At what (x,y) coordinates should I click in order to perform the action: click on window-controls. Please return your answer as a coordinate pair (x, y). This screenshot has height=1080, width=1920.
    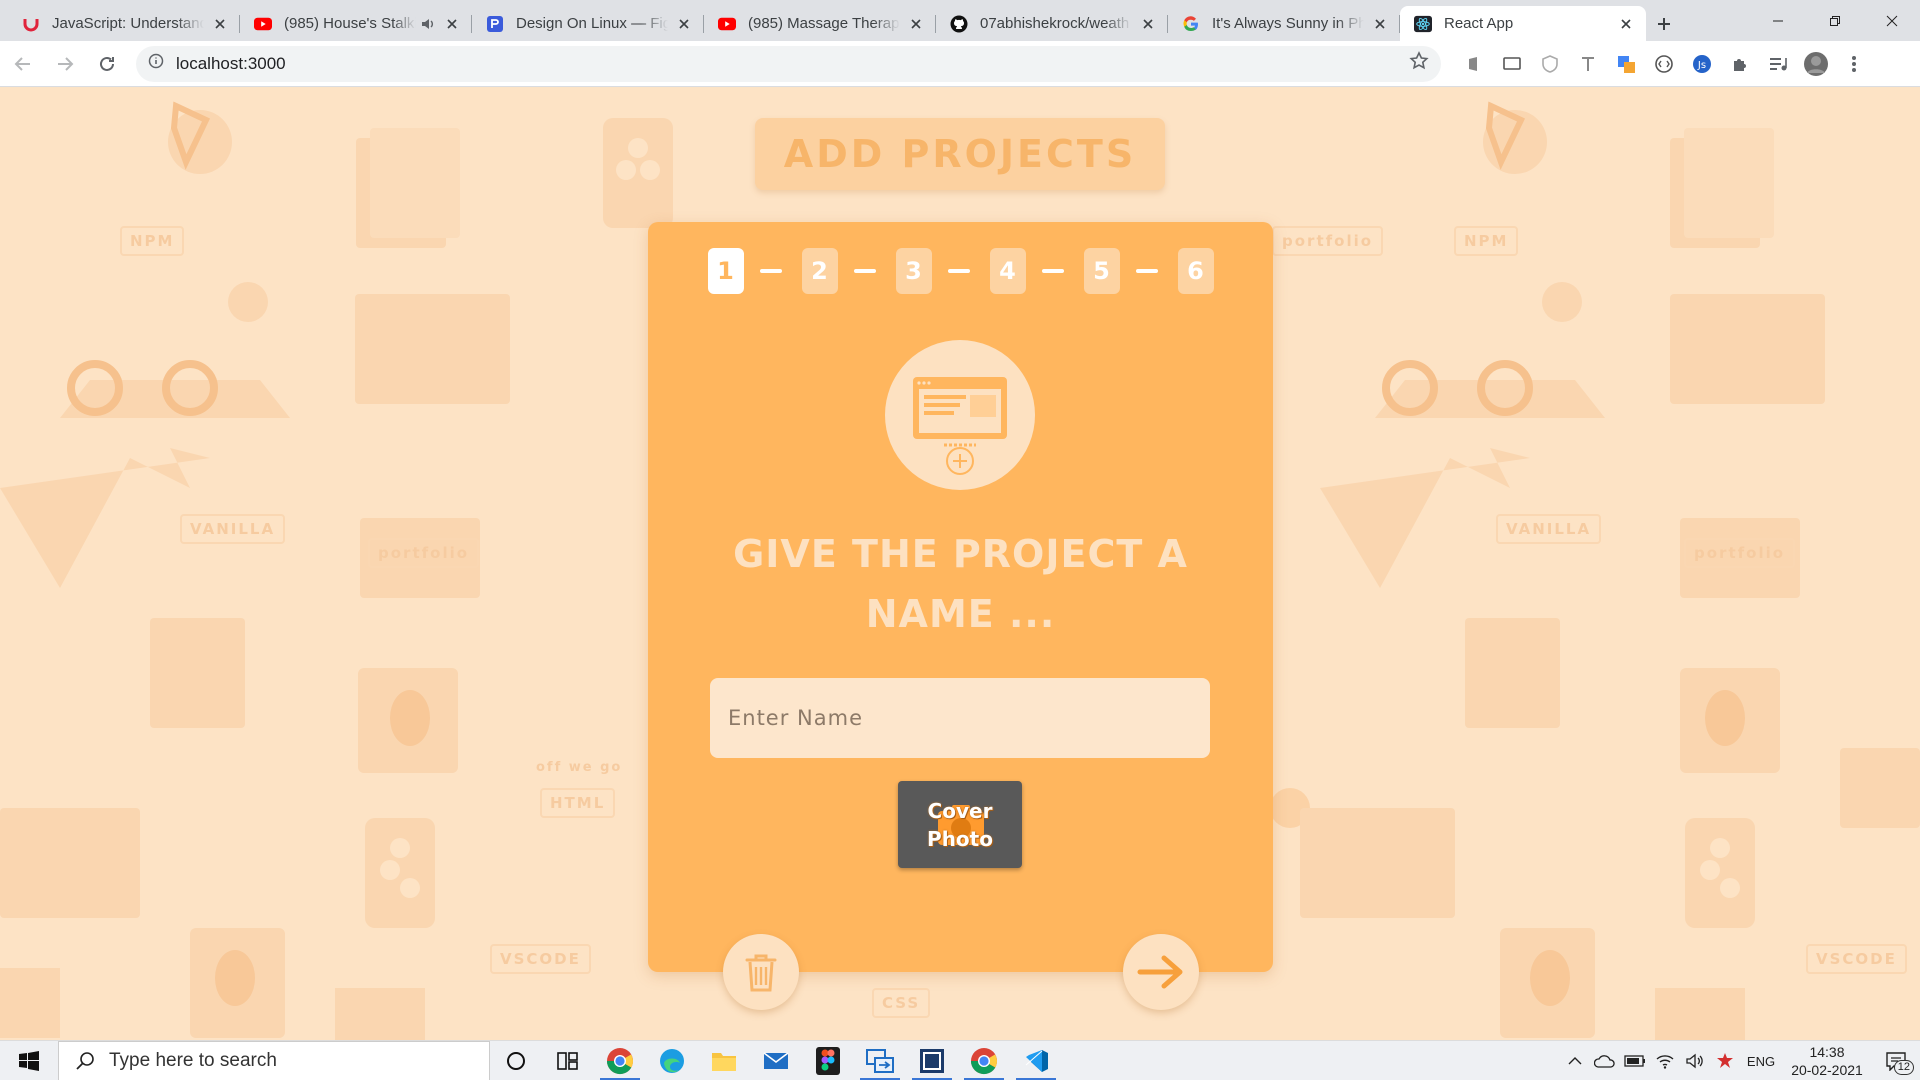
    Looking at the image, I should click on (1834, 20).